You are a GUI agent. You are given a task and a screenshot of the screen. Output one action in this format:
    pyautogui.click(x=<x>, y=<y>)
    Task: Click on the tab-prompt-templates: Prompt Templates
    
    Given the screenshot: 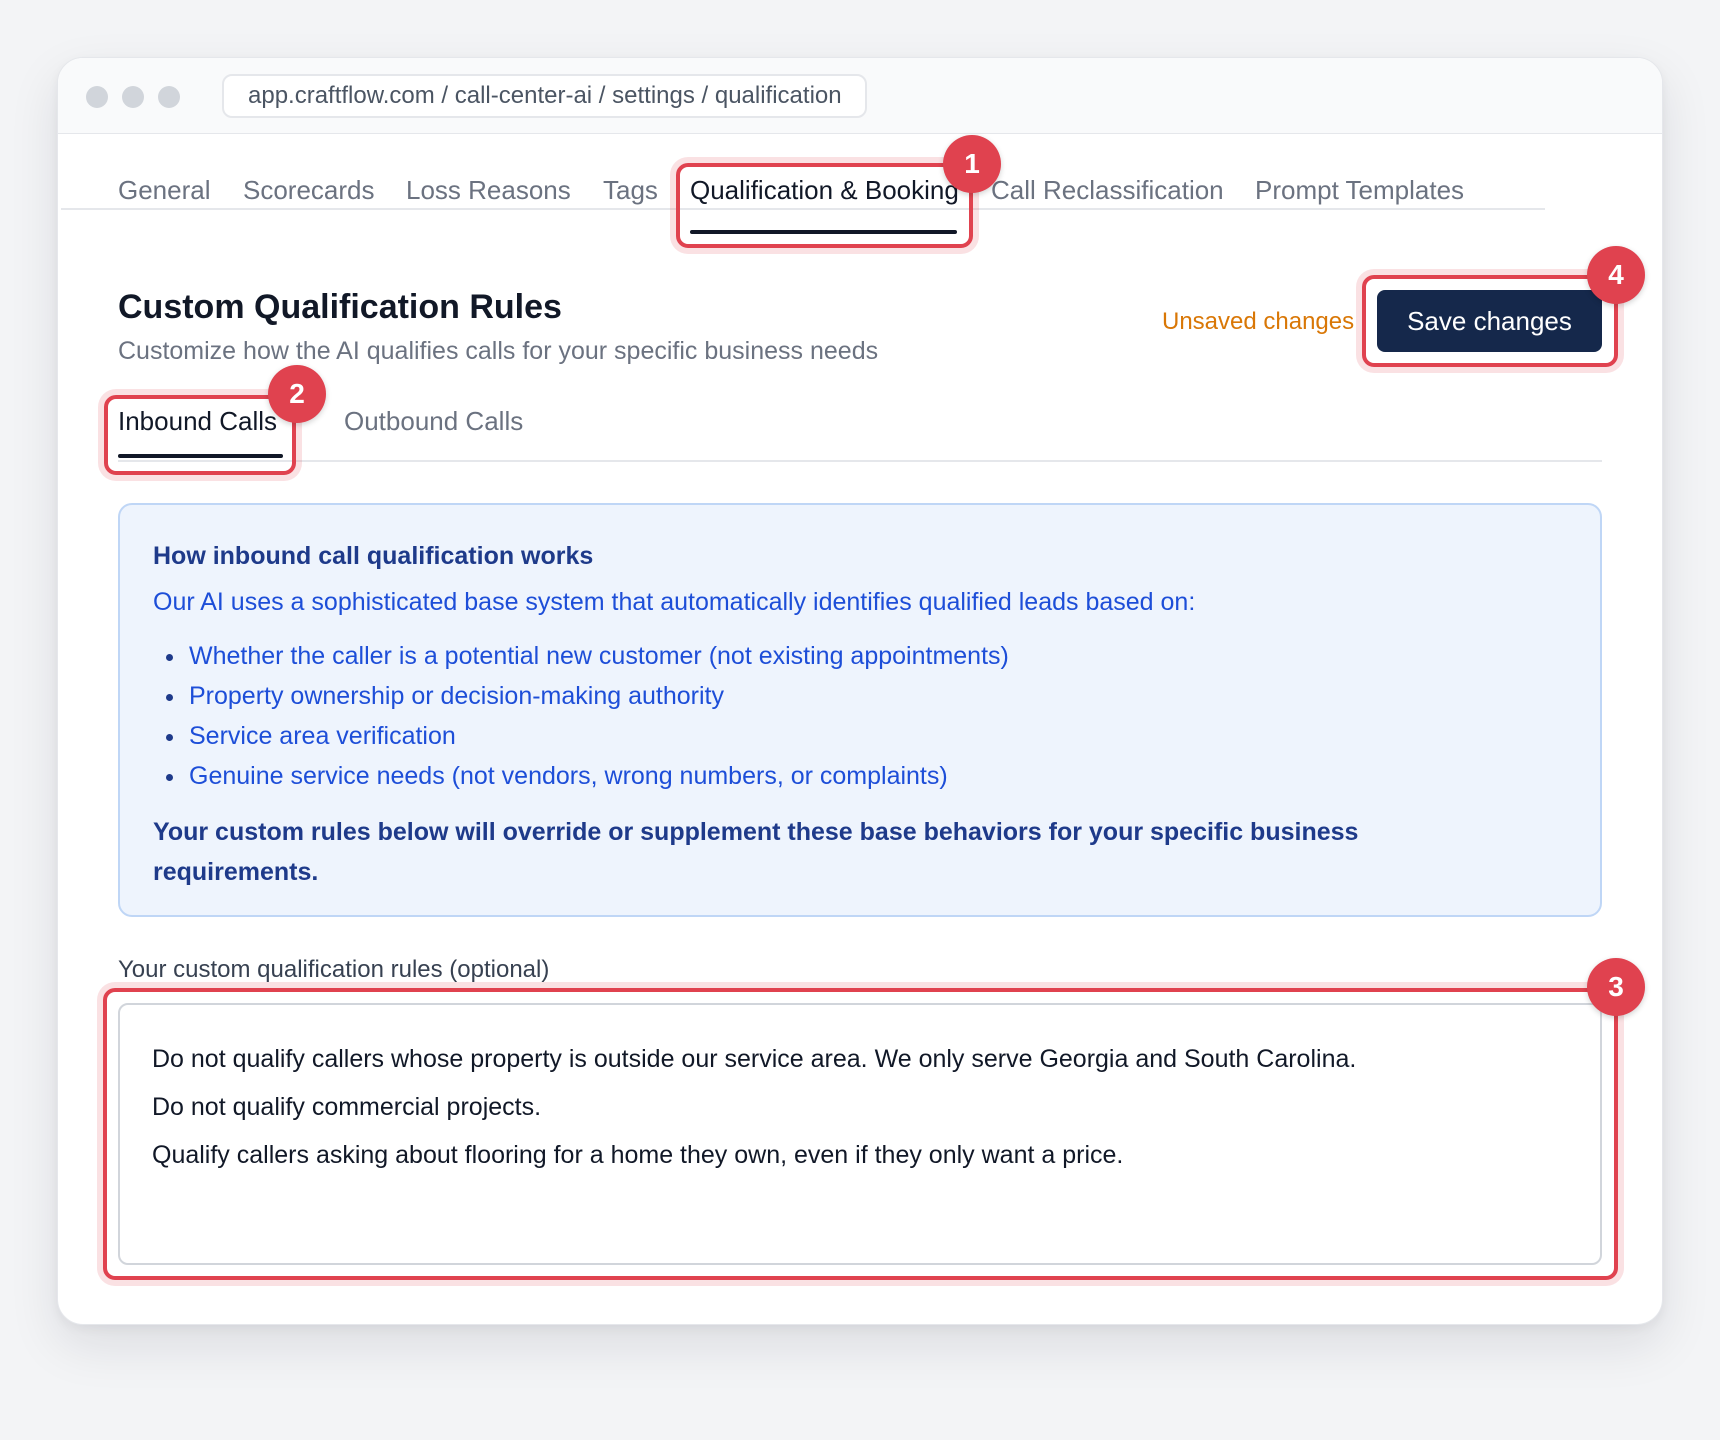 What is the action you would take?
    pyautogui.click(x=1359, y=190)
    